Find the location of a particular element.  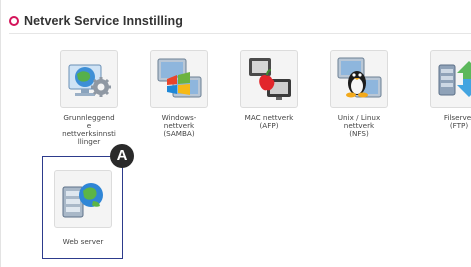

highlight-box is located at coordinates (82, 207).